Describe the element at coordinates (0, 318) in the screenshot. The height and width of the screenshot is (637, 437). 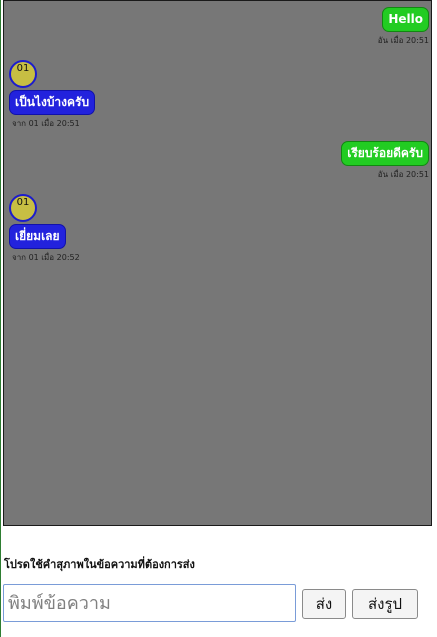
I see `page-left-border` at that location.